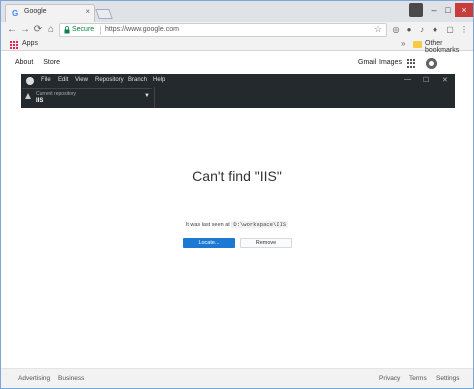 The width and height of the screenshot is (474, 389). Describe the element at coordinates (63, 80) in the screenshot. I see `menu-edit: Edit` at that location.